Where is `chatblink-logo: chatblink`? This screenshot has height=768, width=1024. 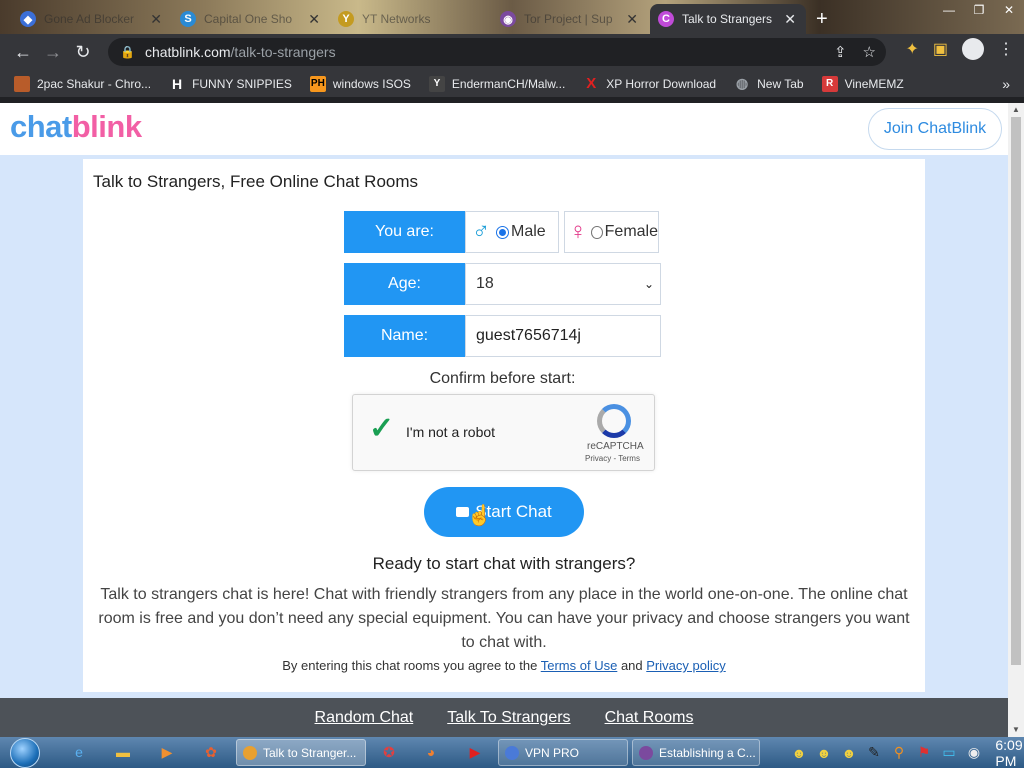 chatblink-logo: chatblink is located at coordinates (76, 127).